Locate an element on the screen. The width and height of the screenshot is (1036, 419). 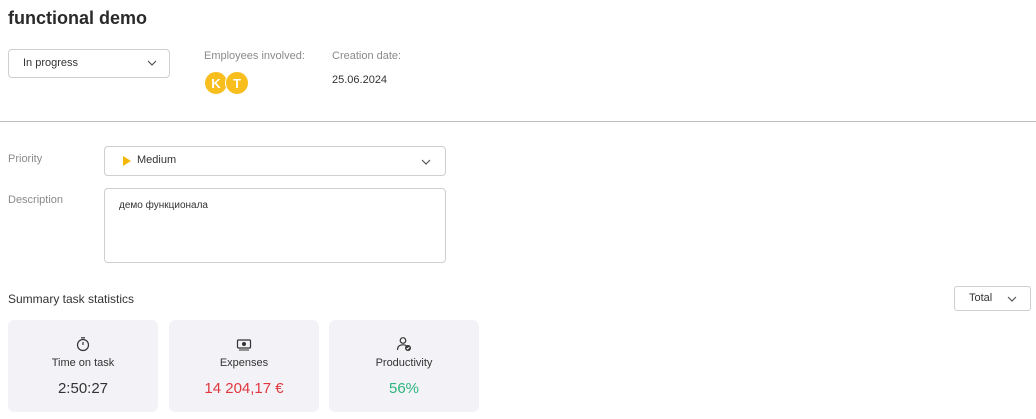
priority-select: Medium is located at coordinates (275, 161).